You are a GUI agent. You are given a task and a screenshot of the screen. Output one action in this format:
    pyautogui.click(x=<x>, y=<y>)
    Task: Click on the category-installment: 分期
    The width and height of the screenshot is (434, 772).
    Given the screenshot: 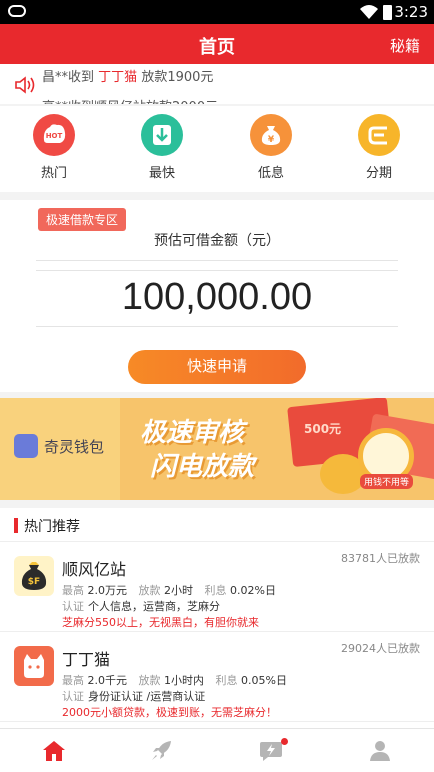 What is the action you would take?
    pyautogui.click(x=379, y=147)
    